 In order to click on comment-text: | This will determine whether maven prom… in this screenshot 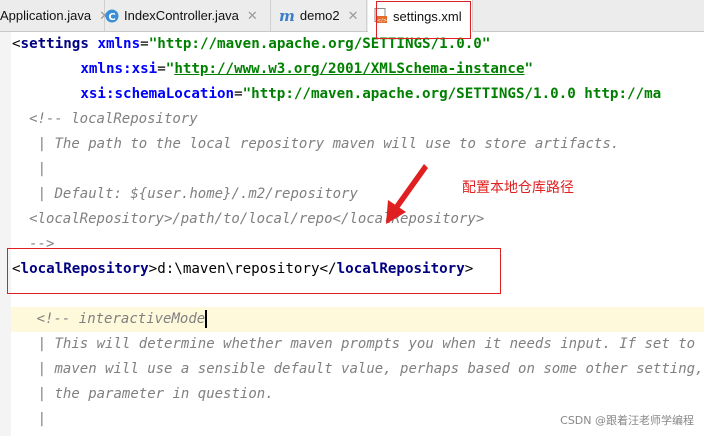, I will do `click(370, 344)`.